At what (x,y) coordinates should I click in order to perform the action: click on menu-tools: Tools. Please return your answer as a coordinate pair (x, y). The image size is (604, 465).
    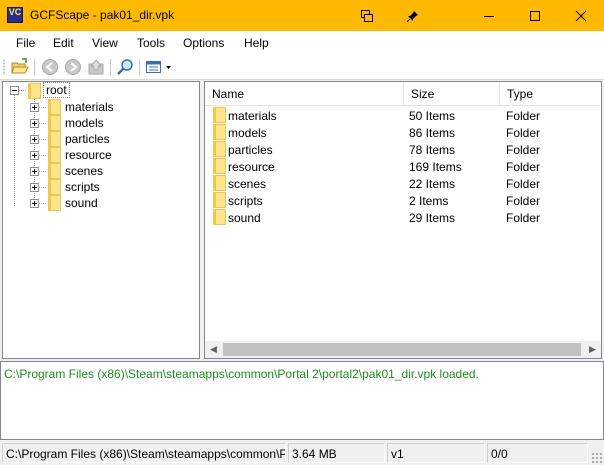
    Looking at the image, I should click on (151, 43).